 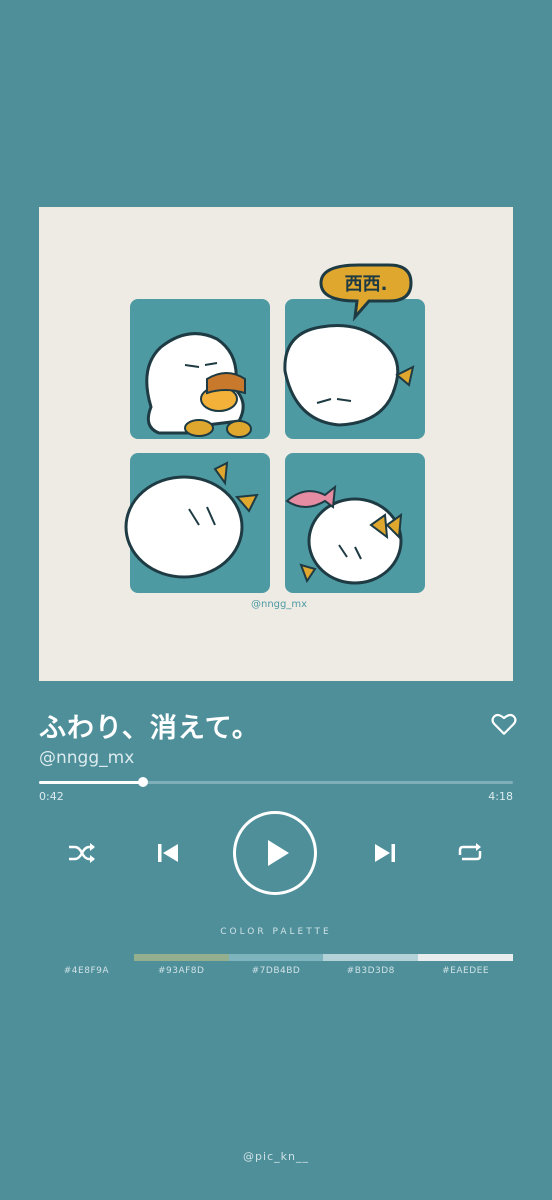 I want to click on palette-swatches, so click(x=276, y=957).